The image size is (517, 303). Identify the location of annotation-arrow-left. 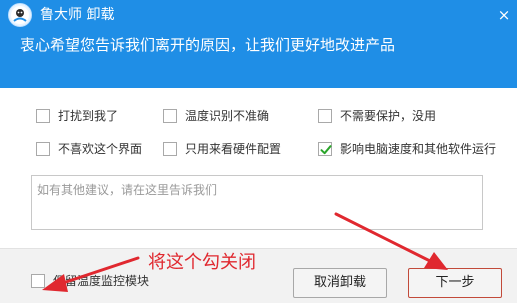
(99, 271).